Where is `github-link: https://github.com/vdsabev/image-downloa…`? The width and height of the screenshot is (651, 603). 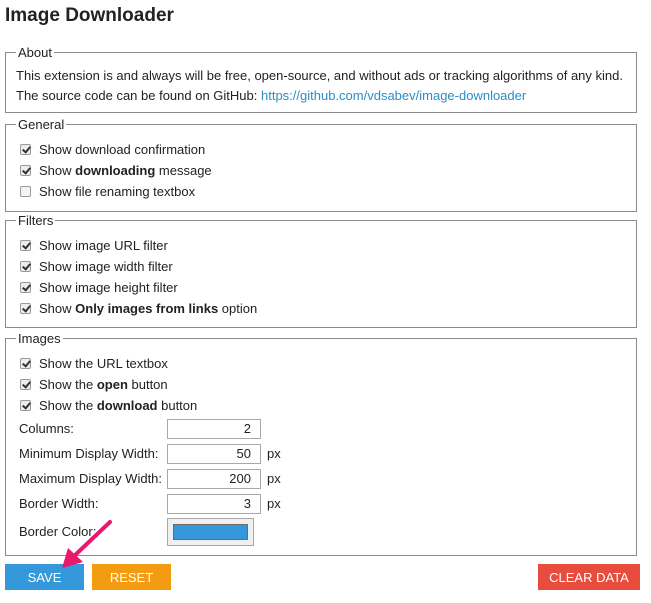 github-link: https://github.com/vdsabev/image-downloa… is located at coordinates (393, 95).